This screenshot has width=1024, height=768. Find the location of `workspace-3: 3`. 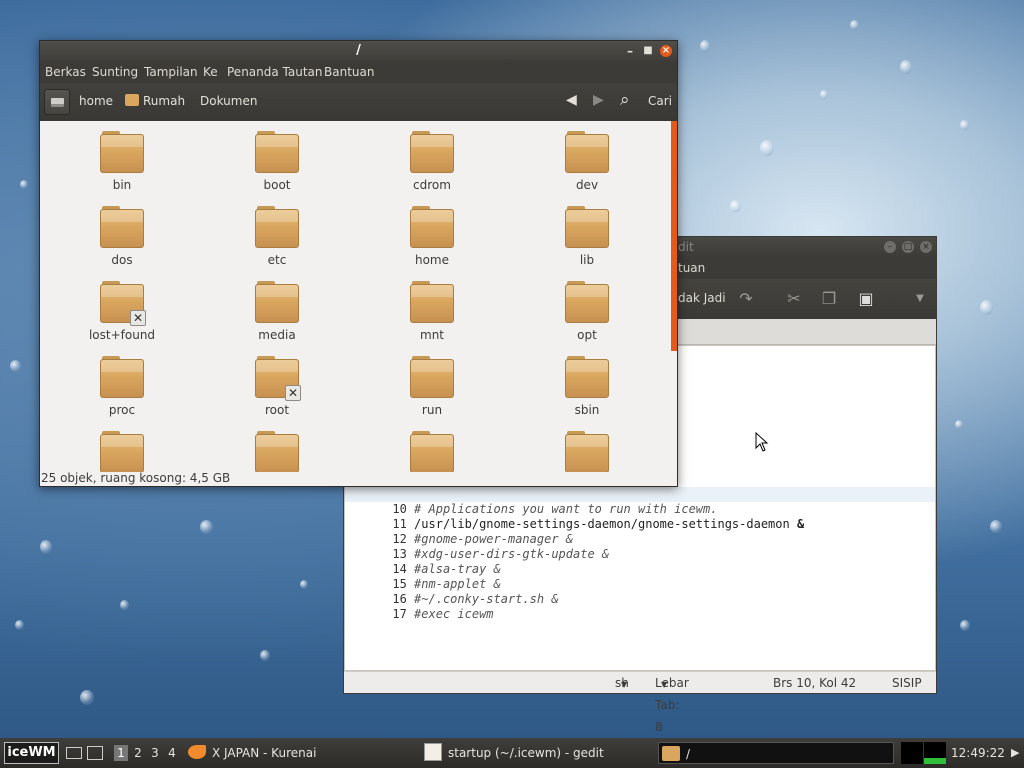

workspace-3: 3 is located at coordinates (155, 753).